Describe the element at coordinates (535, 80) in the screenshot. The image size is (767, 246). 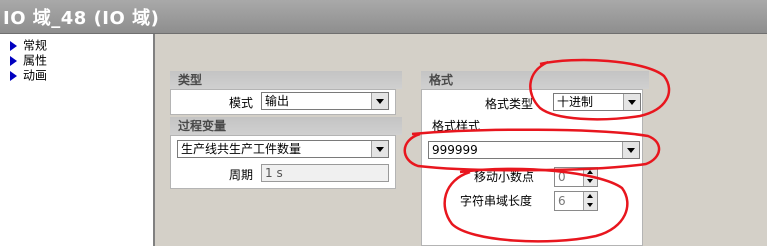
I see `format-group-header: 格式` at that location.